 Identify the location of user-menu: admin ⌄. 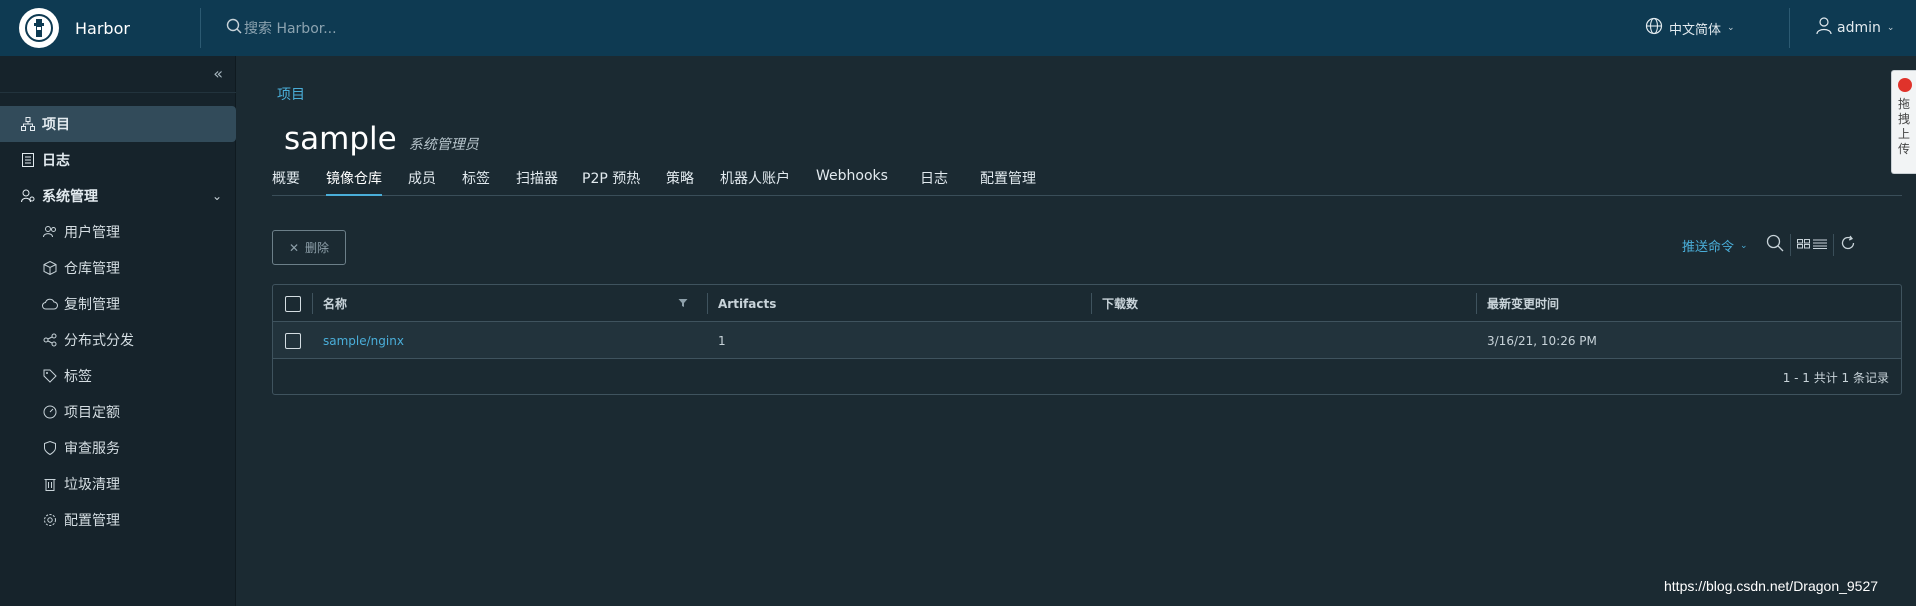
(1855, 28).